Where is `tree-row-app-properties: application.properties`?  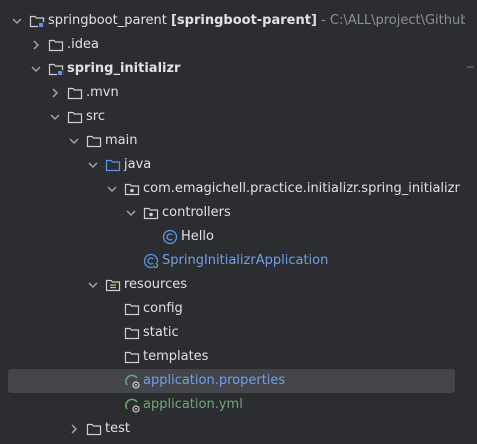
tree-row-app-properties: application.properties is located at coordinates (231, 381).